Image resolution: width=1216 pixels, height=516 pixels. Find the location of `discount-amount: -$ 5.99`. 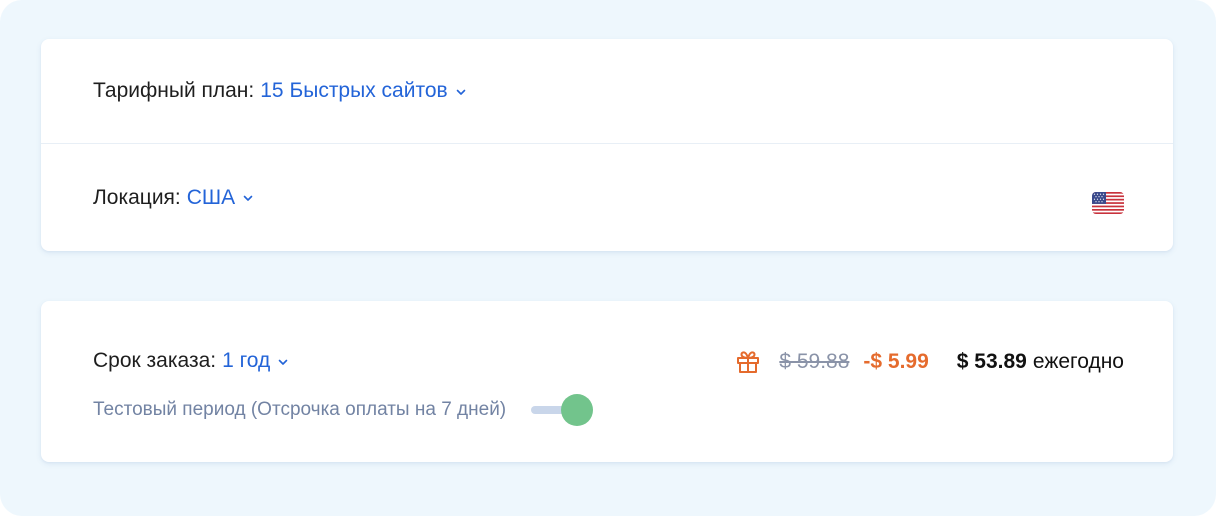

discount-amount: -$ 5.99 is located at coordinates (896, 361).